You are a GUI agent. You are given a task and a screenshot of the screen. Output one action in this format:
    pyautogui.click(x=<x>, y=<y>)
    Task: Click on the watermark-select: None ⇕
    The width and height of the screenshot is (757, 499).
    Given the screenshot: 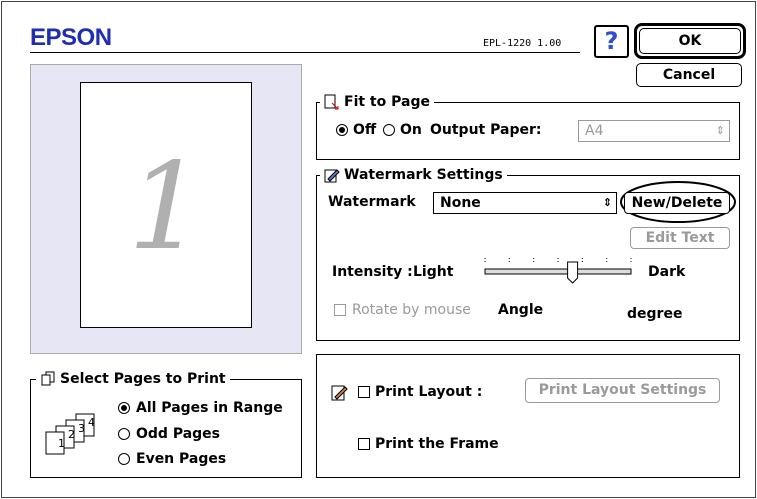 What is the action you would take?
    pyautogui.click(x=525, y=203)
    